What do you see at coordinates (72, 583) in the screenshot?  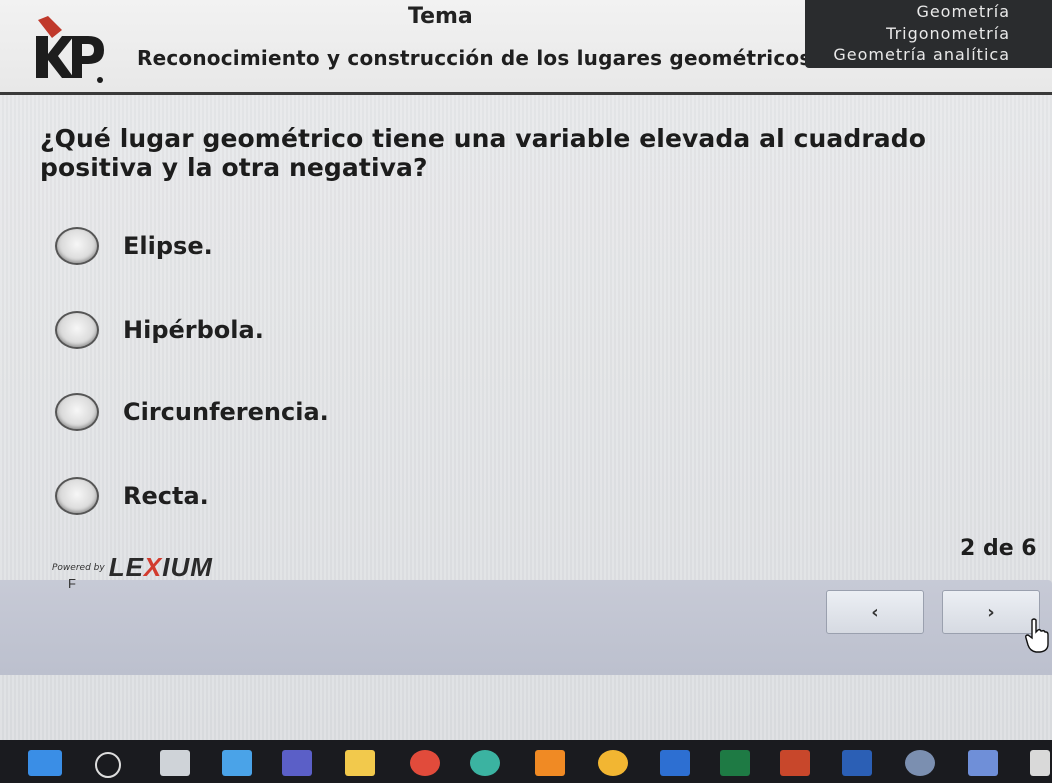 I see `sub-letter: F` at bounding box center [72, 583].